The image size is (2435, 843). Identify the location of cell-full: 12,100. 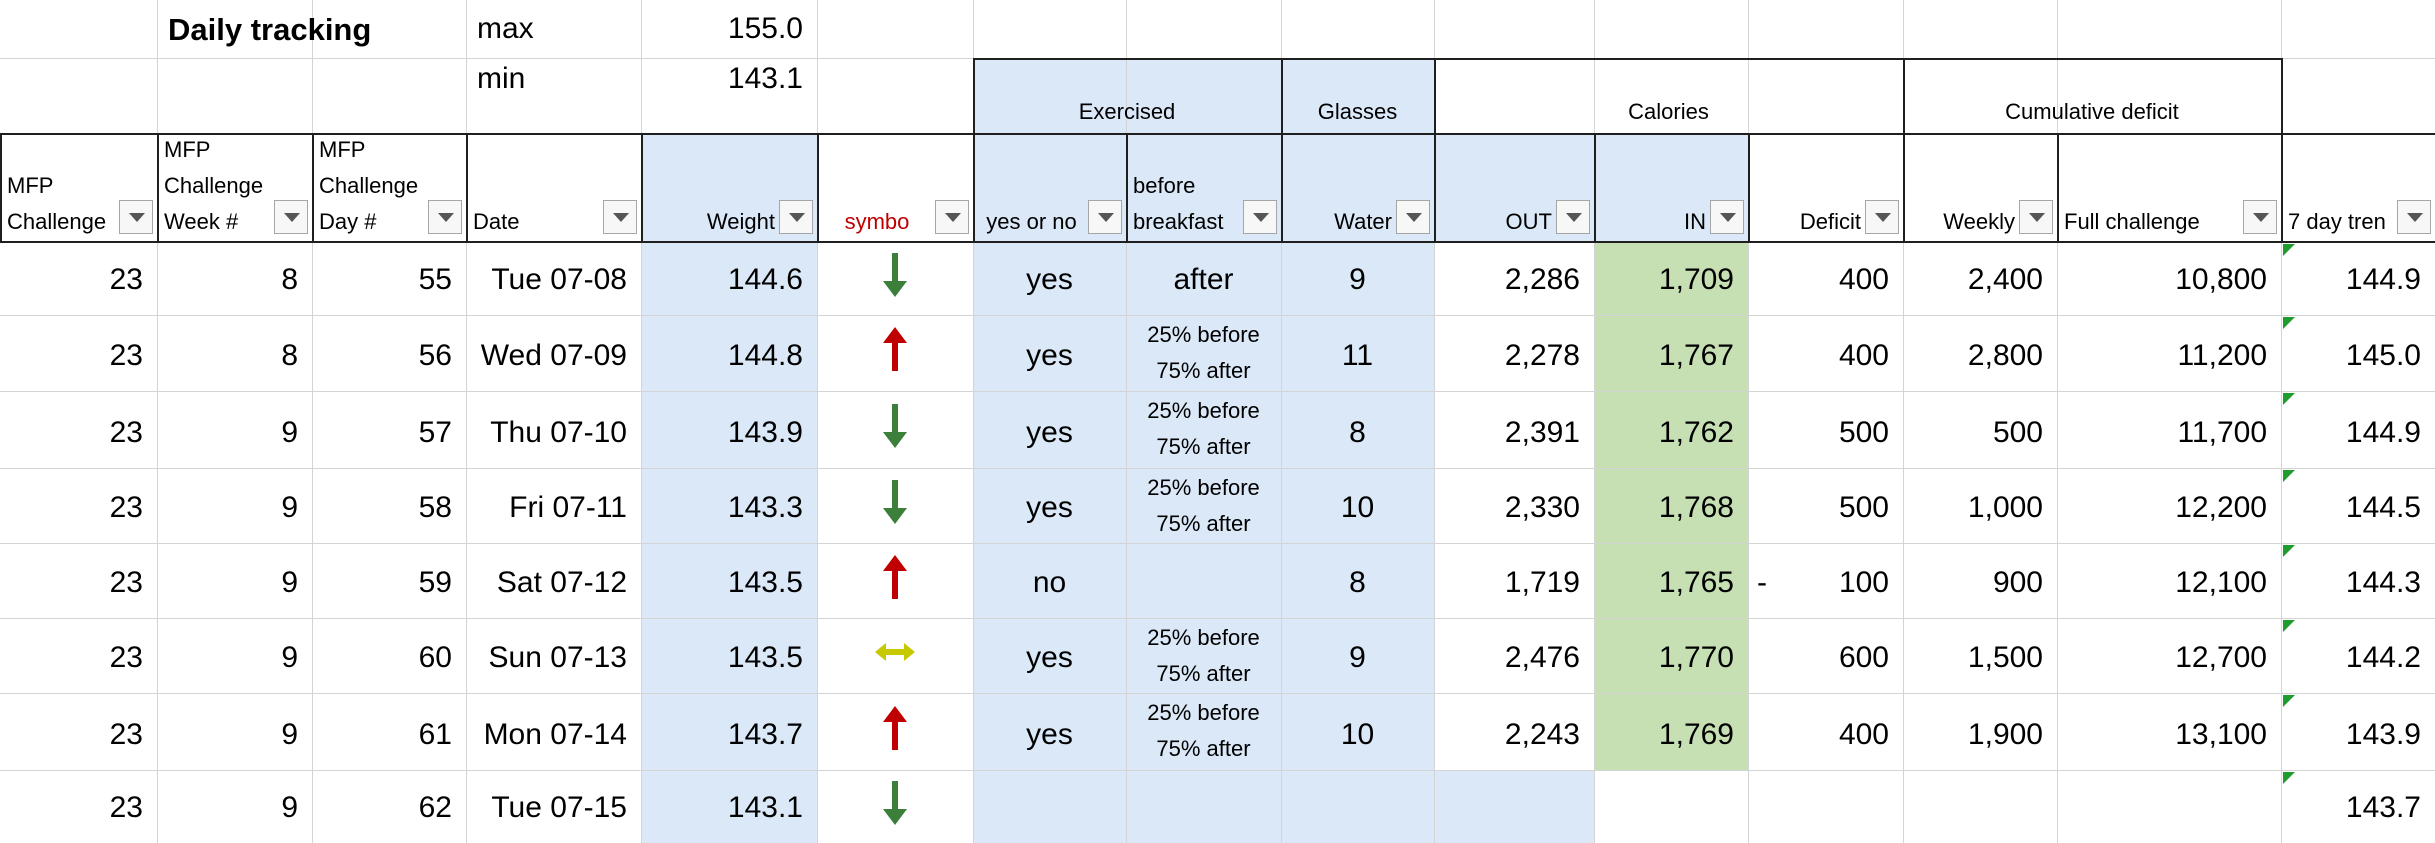
(2169, 588).